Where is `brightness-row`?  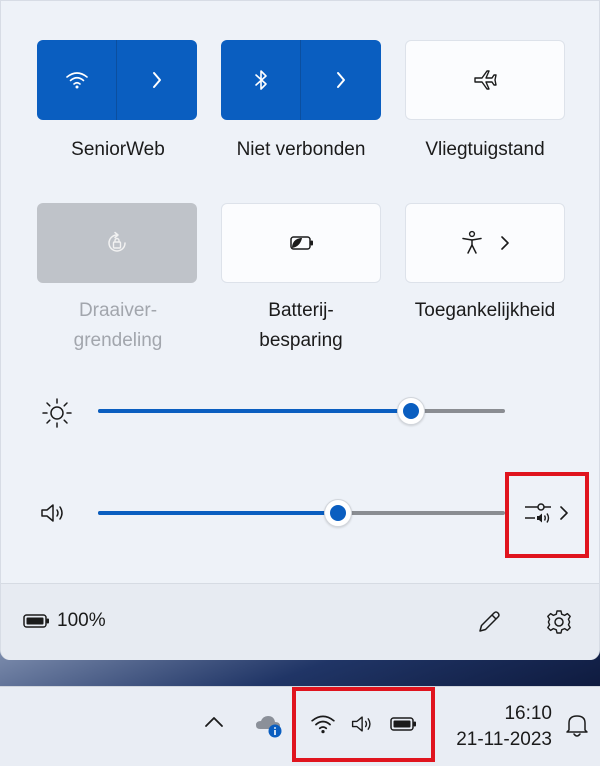 brightness-row is located at coordinates (300, 411).